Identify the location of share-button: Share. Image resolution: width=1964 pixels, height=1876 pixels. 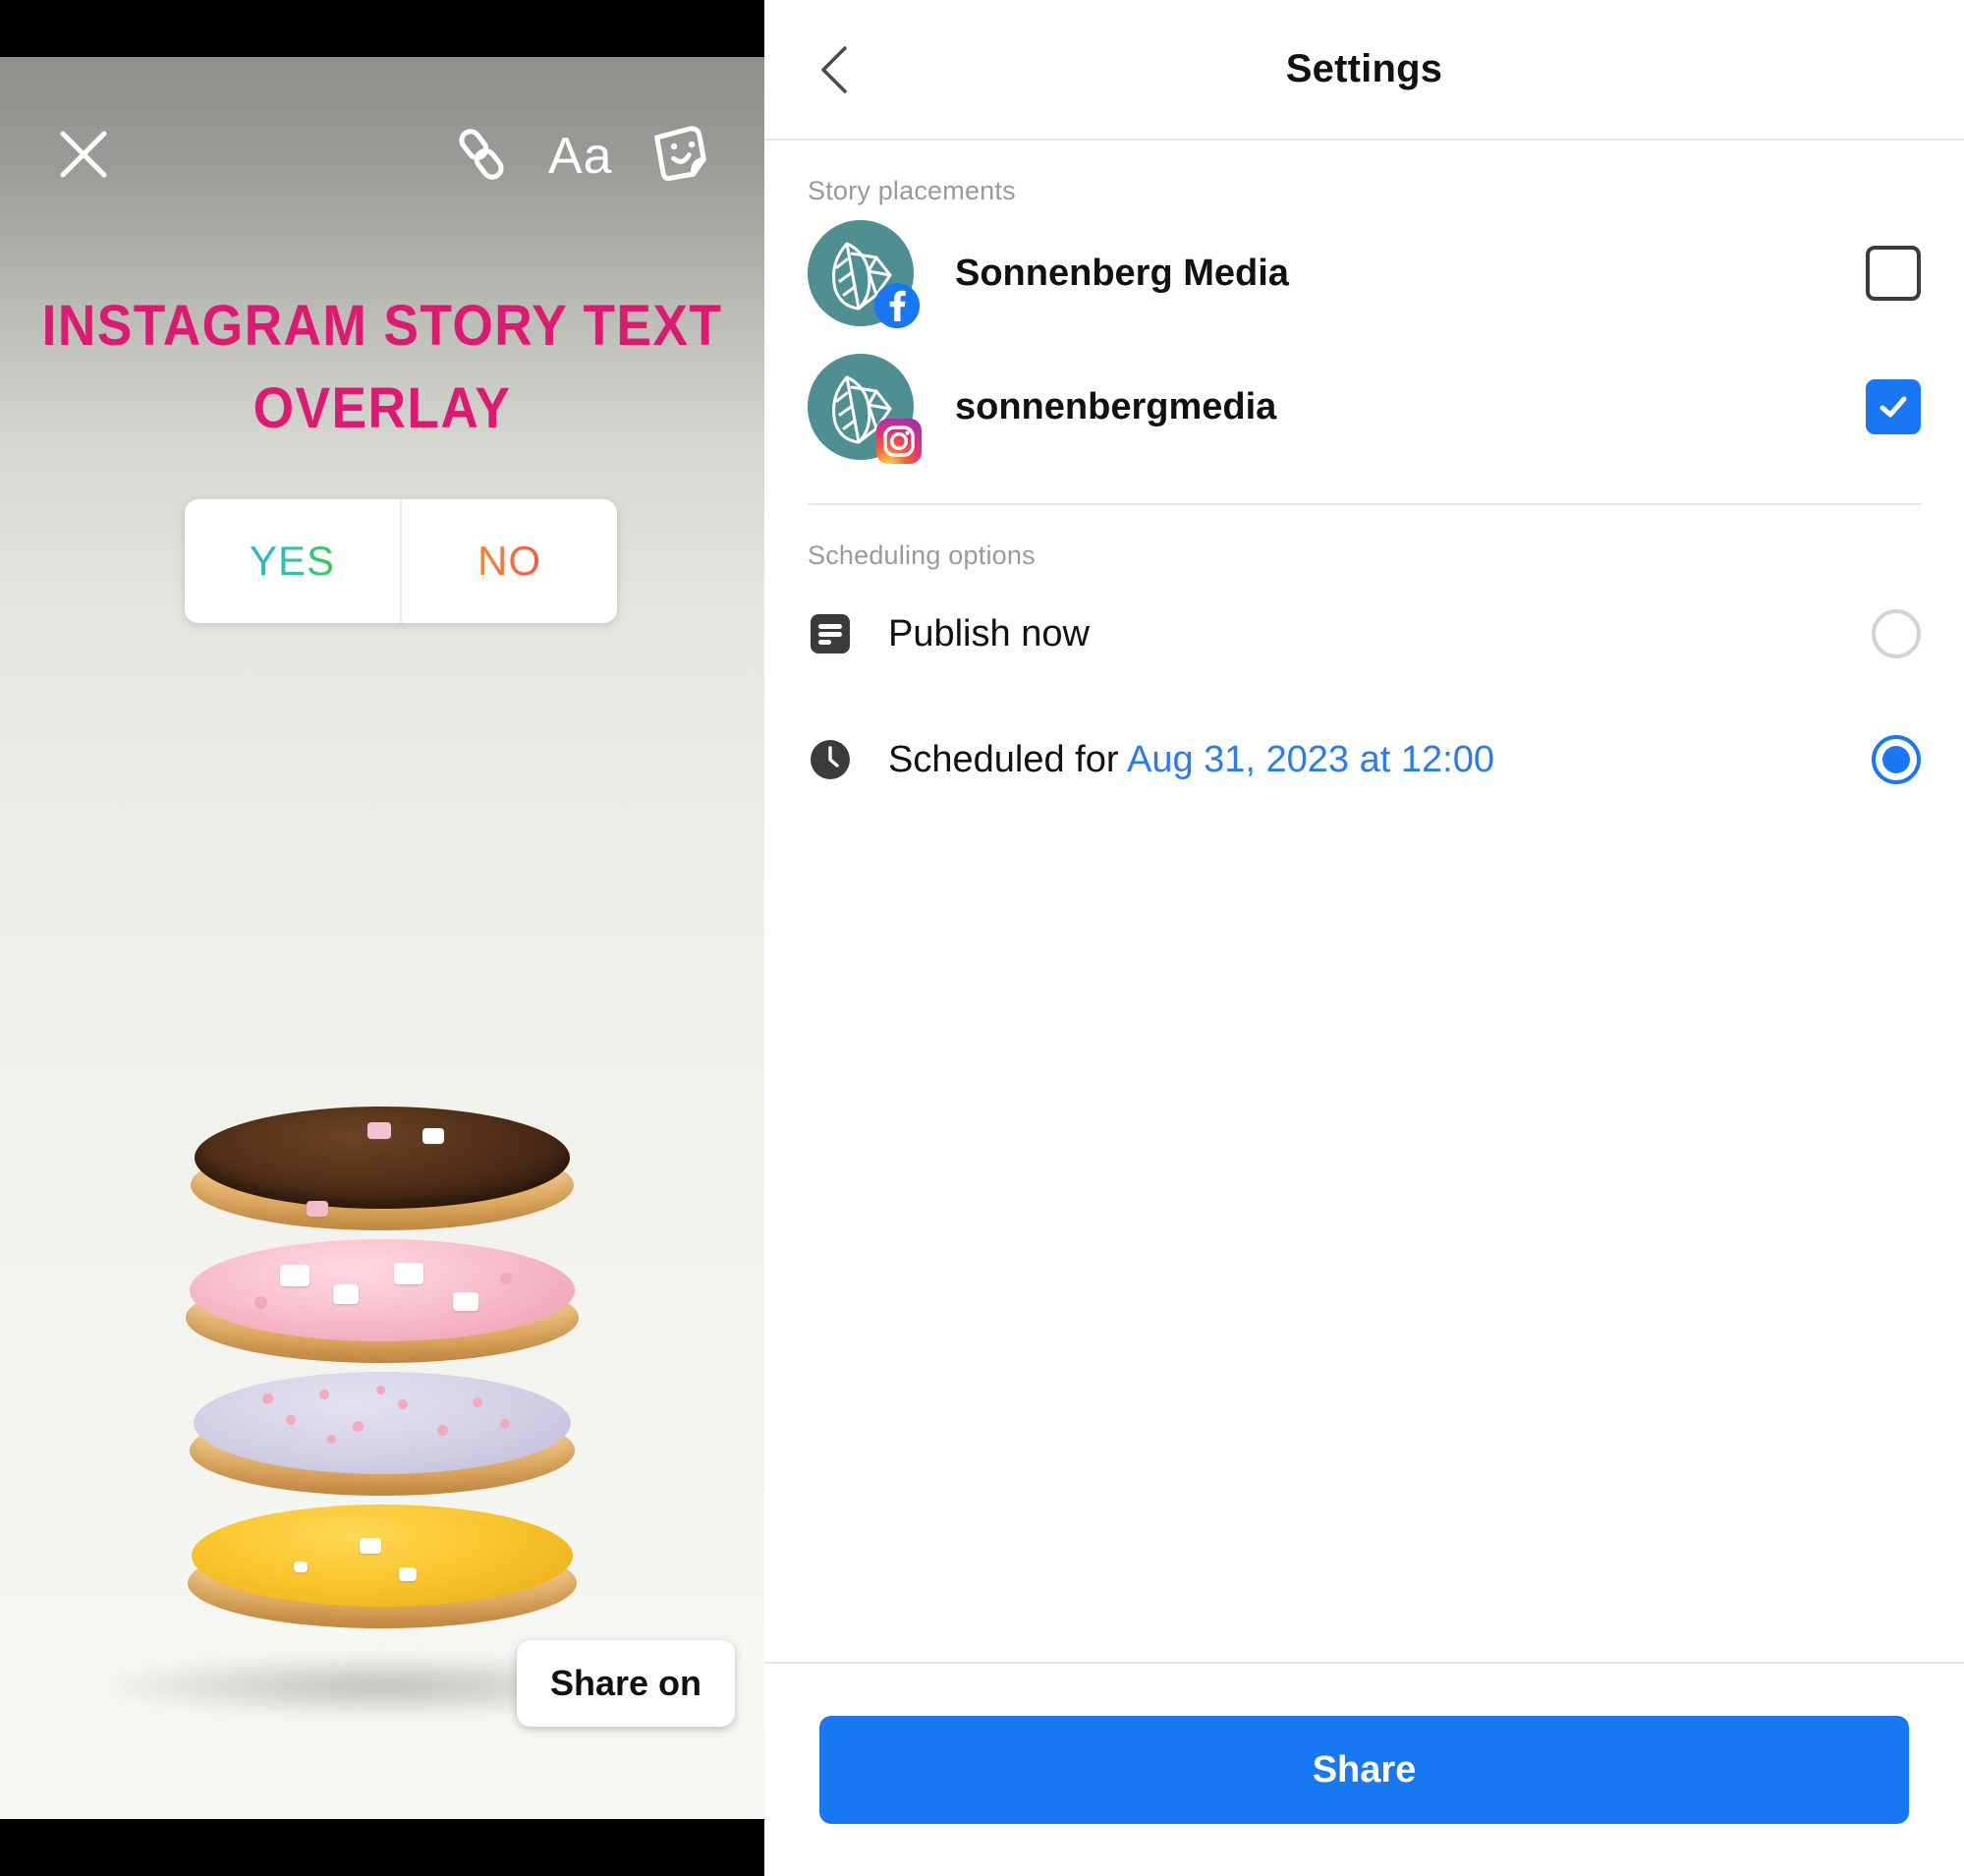
(1364, 1770).